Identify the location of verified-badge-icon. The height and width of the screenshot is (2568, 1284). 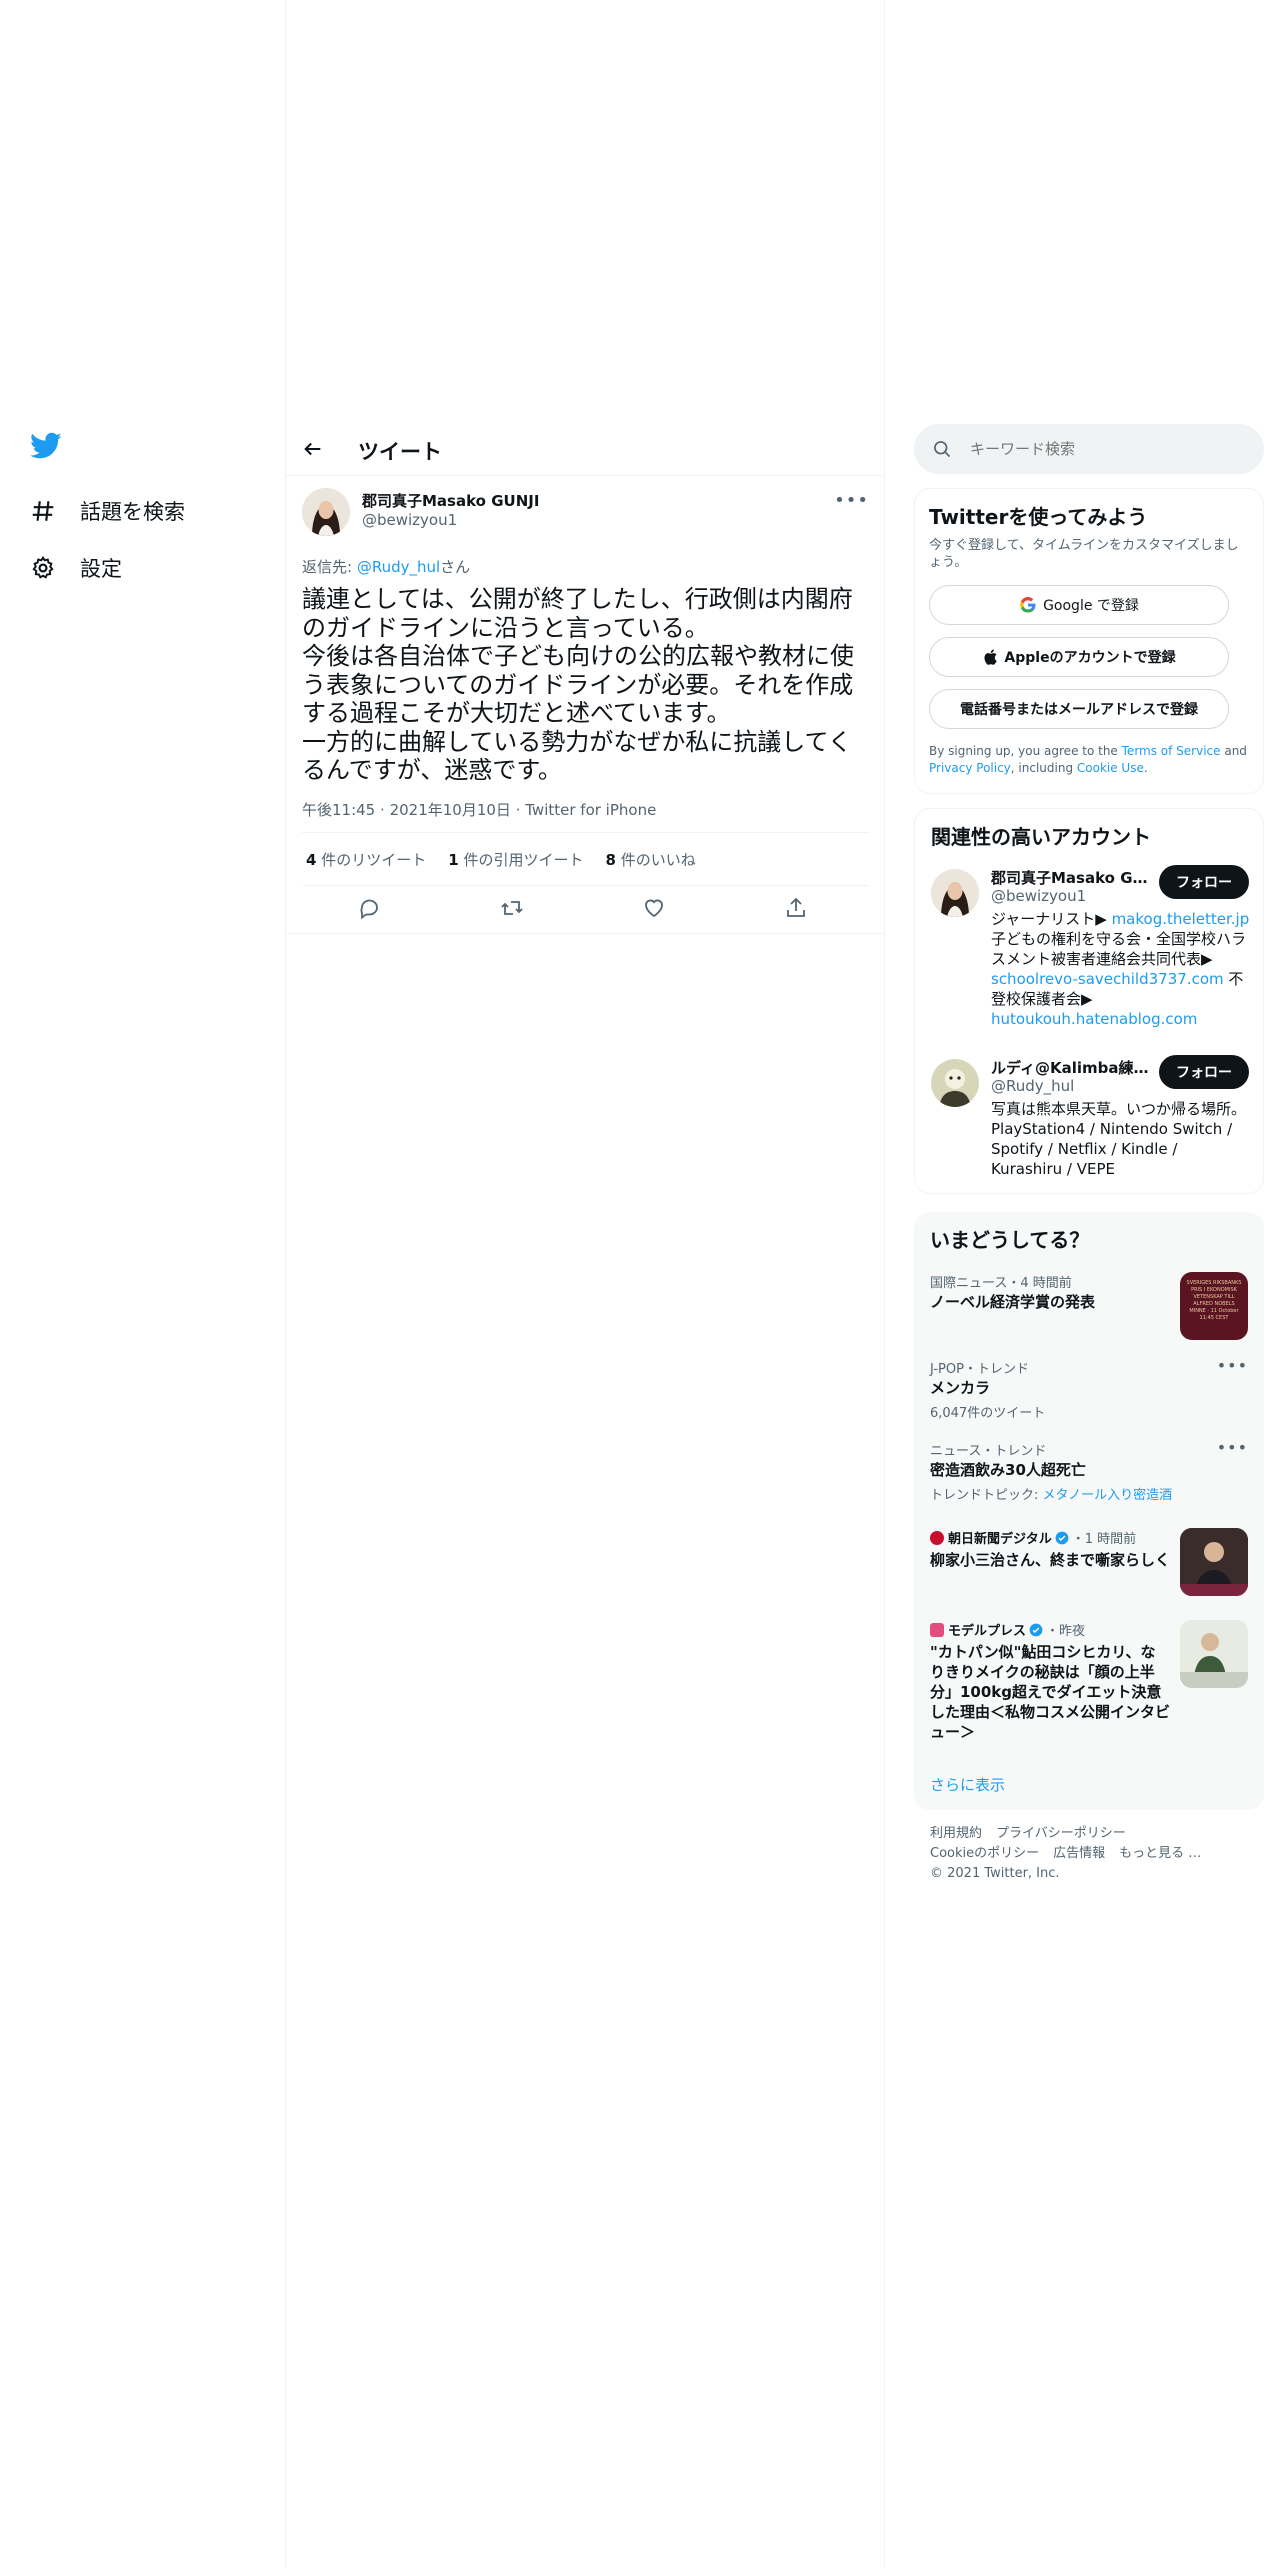
(1062, 1538).